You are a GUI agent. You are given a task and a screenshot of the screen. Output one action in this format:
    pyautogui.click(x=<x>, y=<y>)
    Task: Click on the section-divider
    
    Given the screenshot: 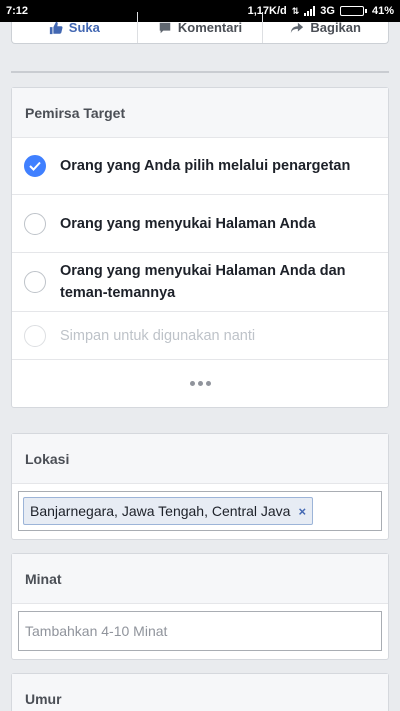 What is the action you would take?
    pyautogui.click(x=200, y=72)
    